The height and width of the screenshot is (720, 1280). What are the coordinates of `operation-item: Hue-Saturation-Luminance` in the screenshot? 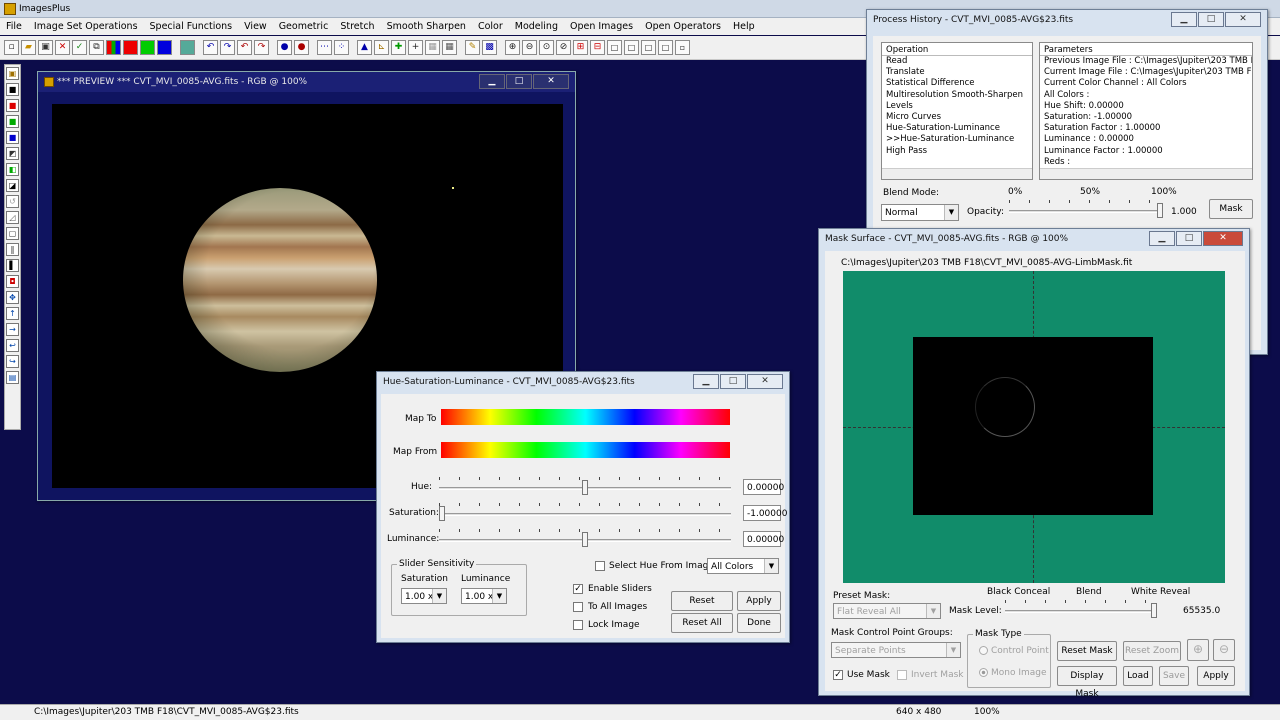 It's located at (957, 128).